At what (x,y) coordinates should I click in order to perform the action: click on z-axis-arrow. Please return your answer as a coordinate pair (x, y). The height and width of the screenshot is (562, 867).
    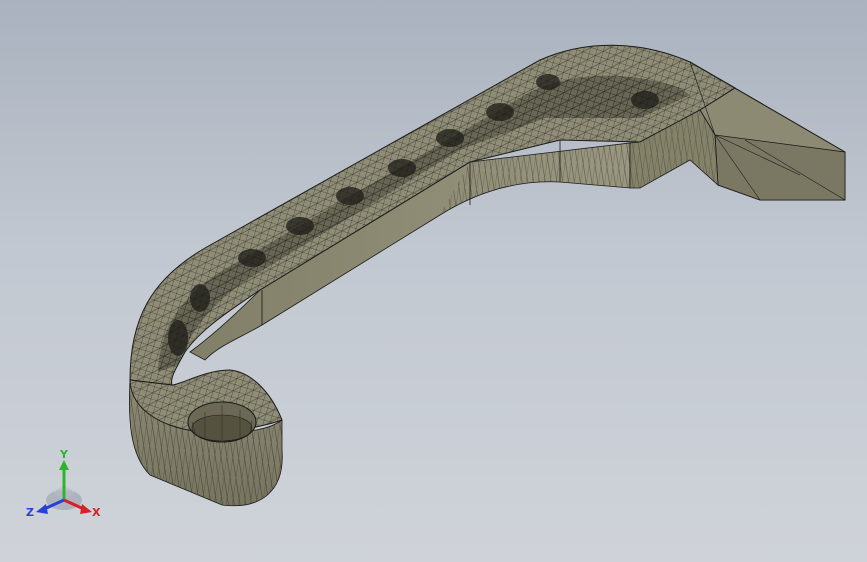
    Looking at the image, I should click on (42, 509).